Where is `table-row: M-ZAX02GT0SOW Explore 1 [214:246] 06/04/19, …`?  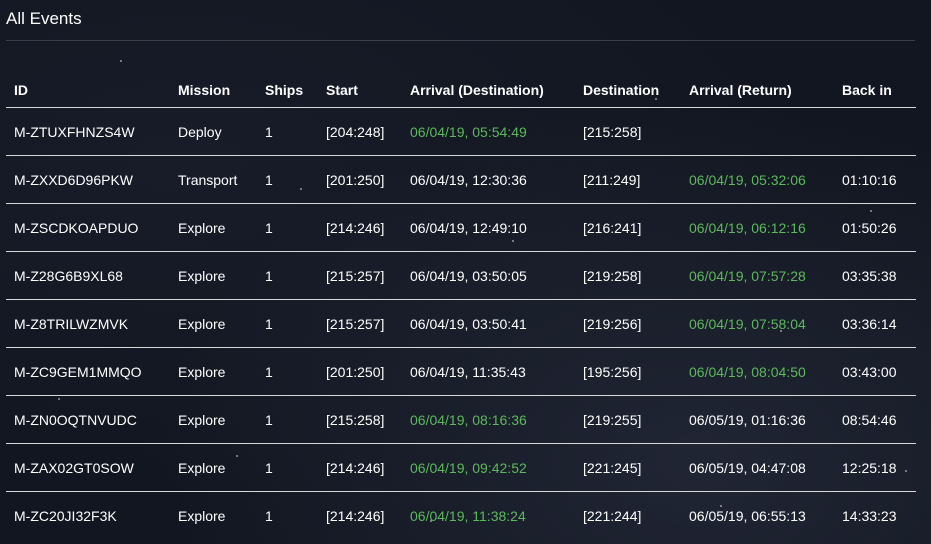 table-row: M-ZAX02GT0SOW Explore 1 [214:246] 06/04/19, … is located at coordinates (461, 467).